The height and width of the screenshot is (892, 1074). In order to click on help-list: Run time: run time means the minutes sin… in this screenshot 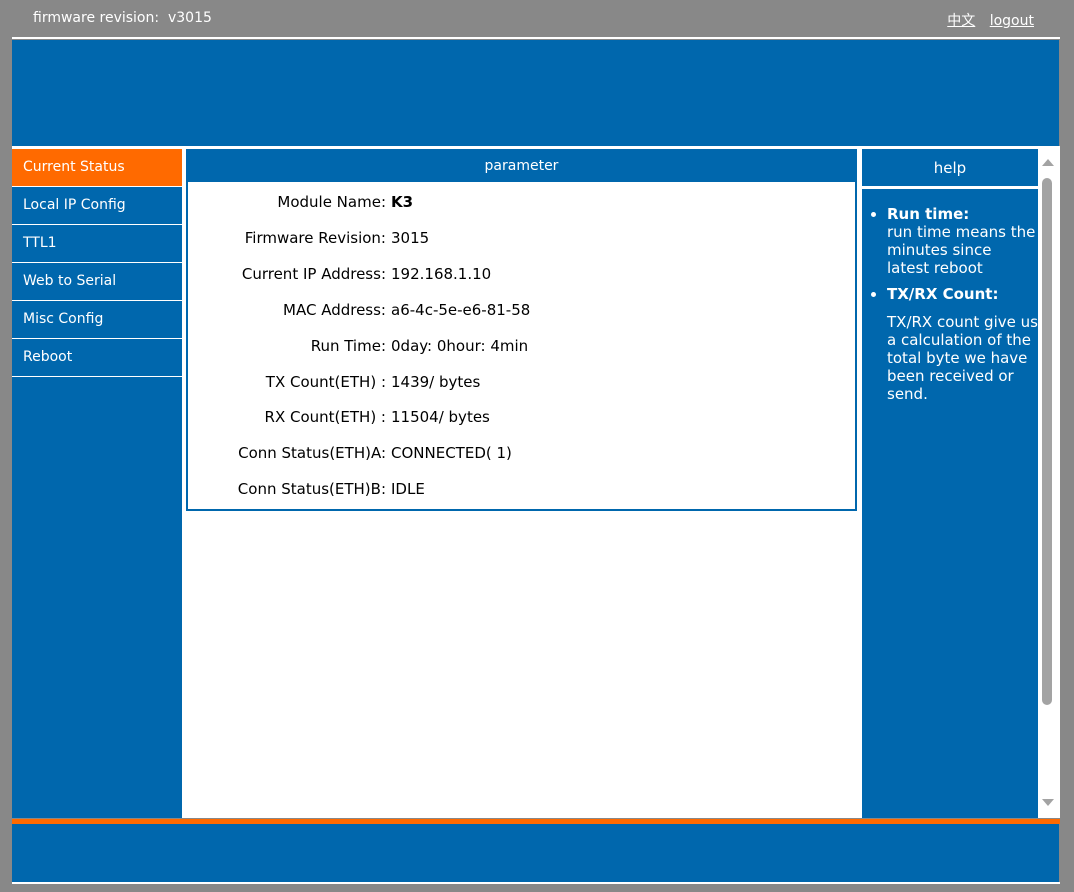, I will do `click(950, 304)`.